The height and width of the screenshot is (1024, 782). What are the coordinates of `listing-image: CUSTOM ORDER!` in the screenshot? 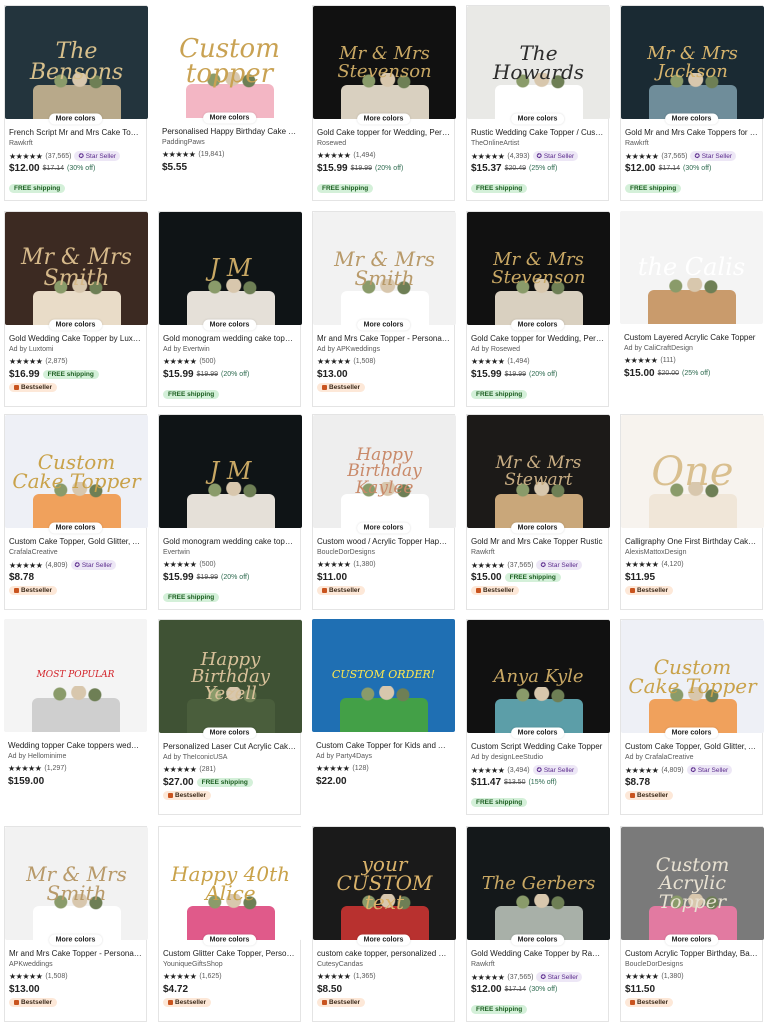 It's located at (383, 675).